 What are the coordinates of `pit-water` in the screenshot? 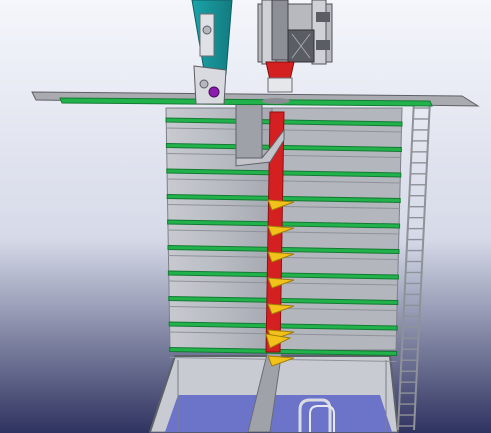 It's located at (278, 413).